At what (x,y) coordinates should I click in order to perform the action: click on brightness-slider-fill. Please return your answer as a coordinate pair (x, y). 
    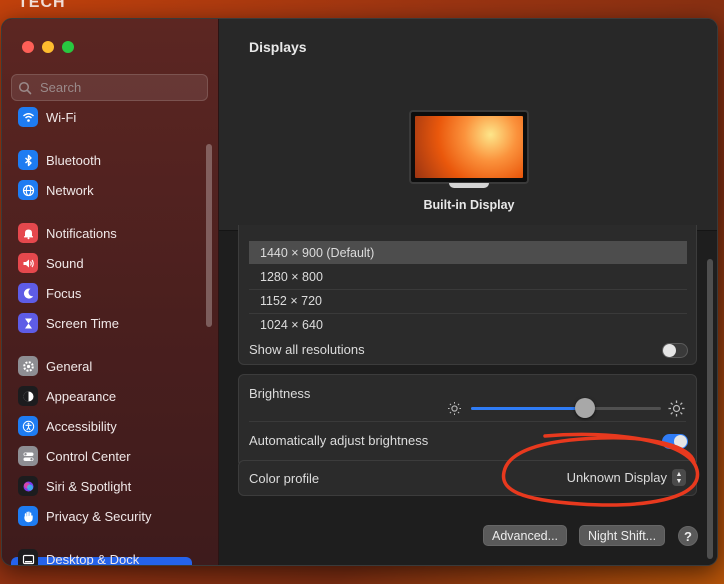
    Looking at the image, I should click on (528, 408).